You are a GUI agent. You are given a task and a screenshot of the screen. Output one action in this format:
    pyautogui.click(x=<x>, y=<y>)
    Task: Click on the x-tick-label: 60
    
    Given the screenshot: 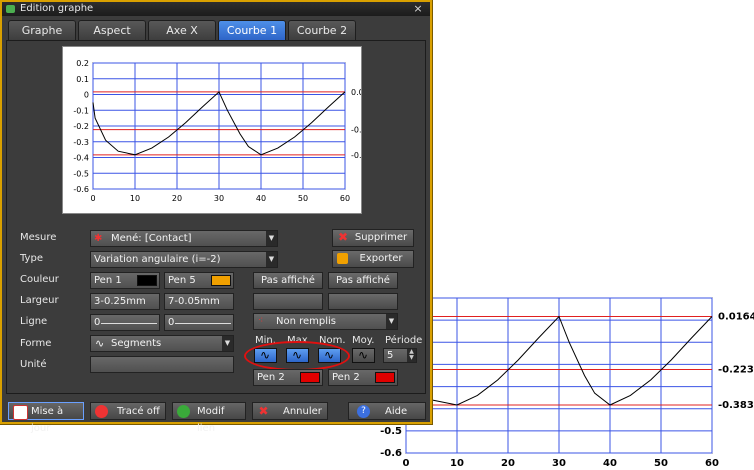 What is the action you would take?
    pyautogui.click(x=712, y=463)
    